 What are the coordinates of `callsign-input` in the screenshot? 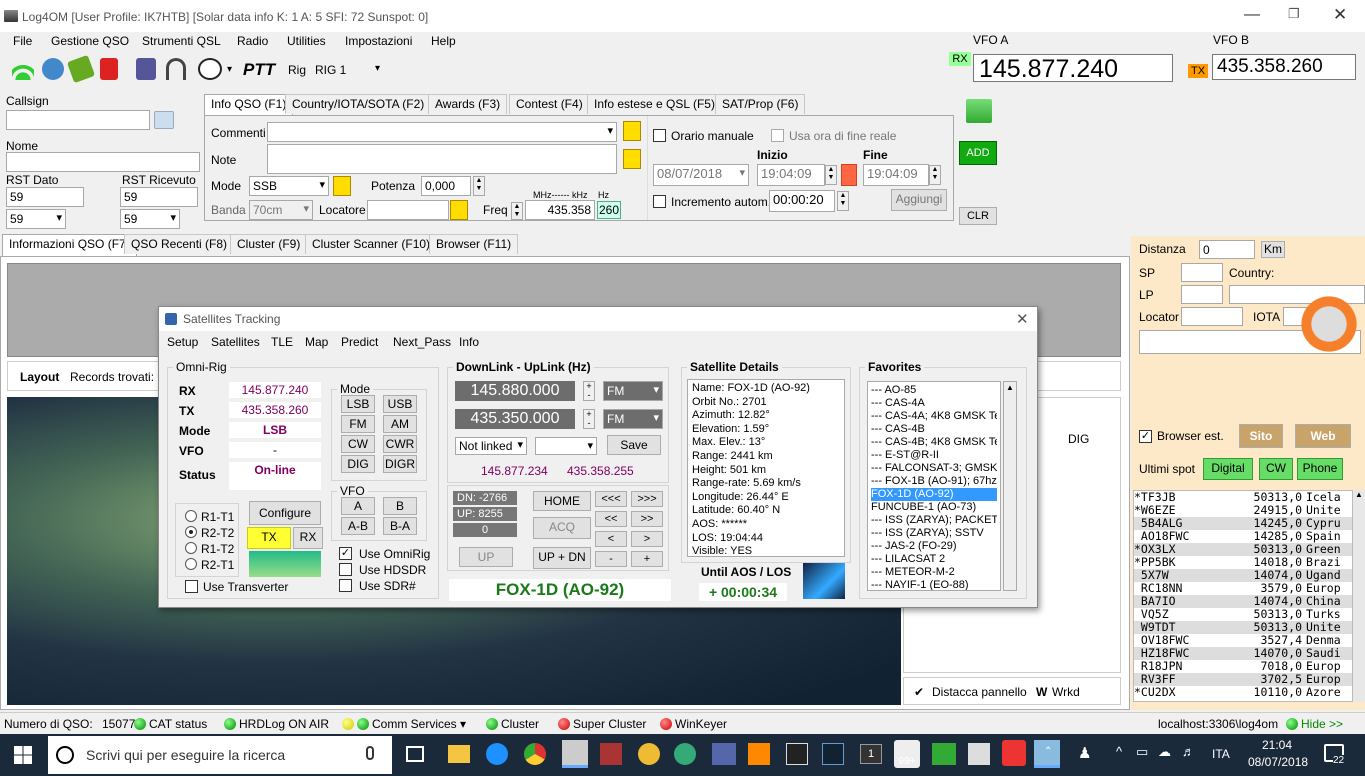 It's located at (78, 120).